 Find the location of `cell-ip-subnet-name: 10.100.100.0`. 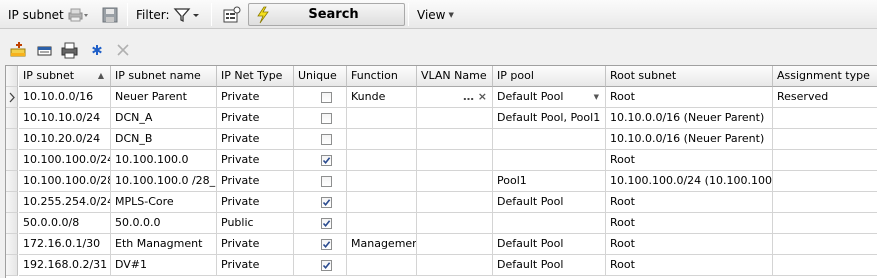

cell-ip-subnet-name: 10.100.100.0 is located at coordinates (164, 160).